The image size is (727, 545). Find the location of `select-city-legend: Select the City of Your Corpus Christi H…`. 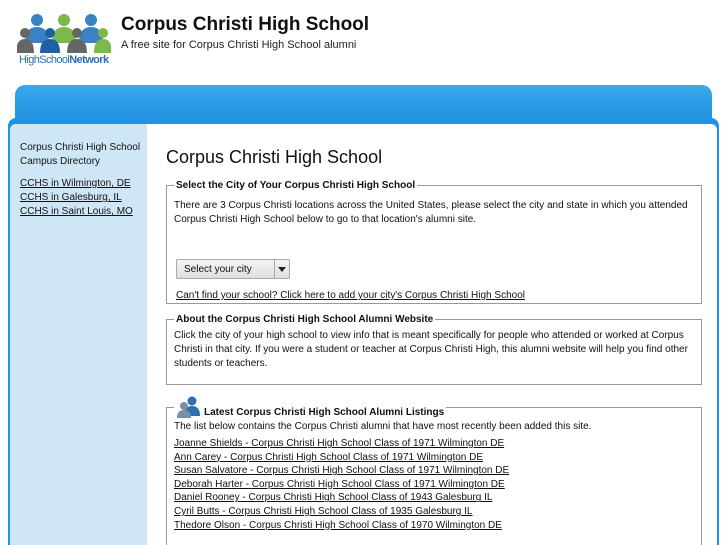

select-city-legend: Select the City of Your Corpus Christi H… is located at coordinates (296, 185).